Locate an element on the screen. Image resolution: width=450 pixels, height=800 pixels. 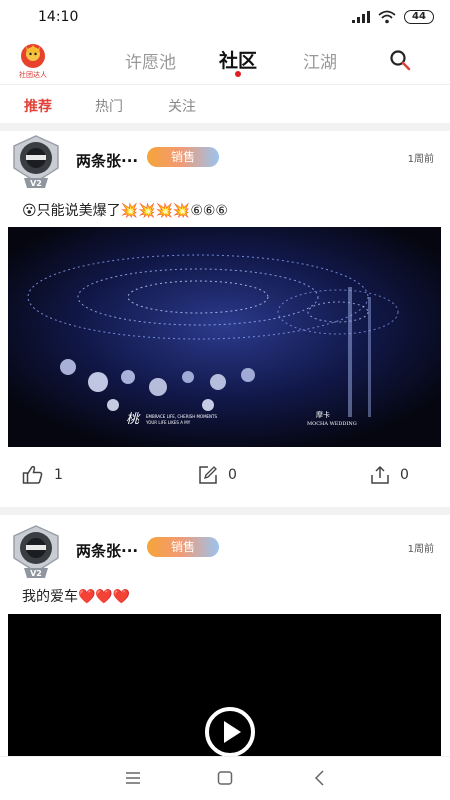
post-actions: 1 0 0 is located at coordinates (225, 476).